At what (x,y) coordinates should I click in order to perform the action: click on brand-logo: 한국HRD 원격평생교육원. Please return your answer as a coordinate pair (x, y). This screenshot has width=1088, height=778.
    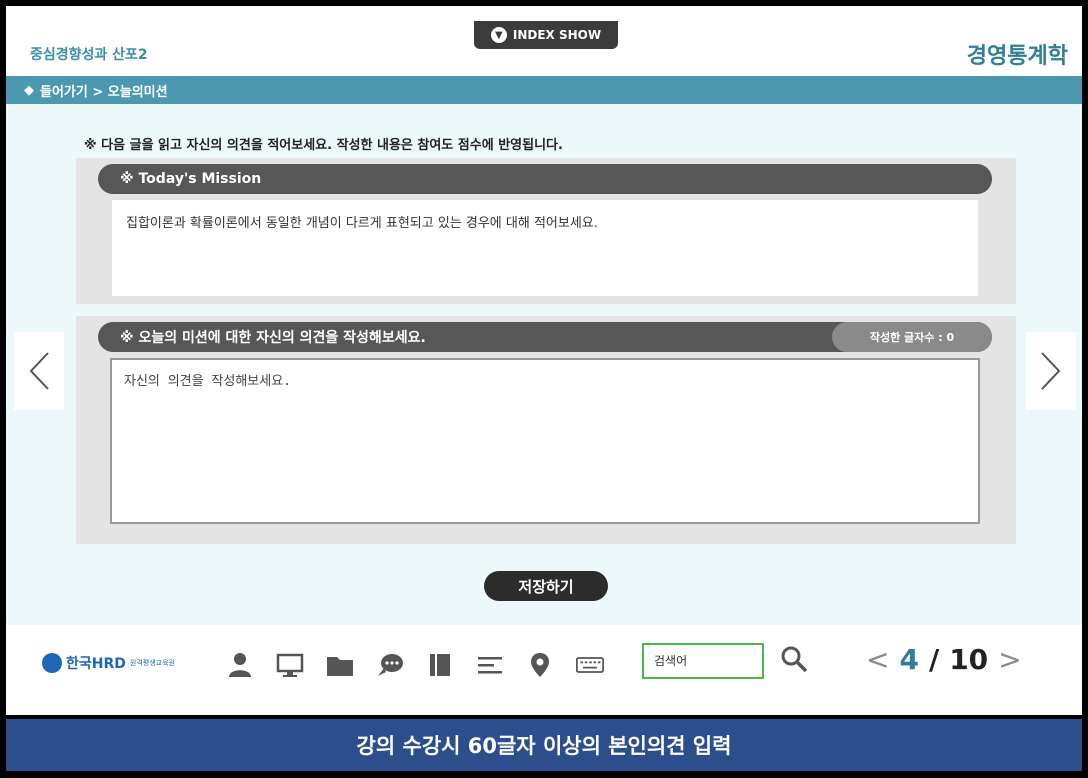
    Looking at the image, I should click on (108, 663).